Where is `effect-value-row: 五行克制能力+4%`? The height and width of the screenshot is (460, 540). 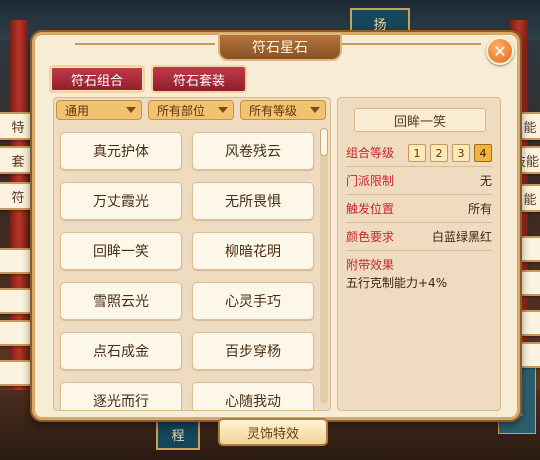
effect-value-row: 五行克制能力+4% is located at coordinates (421, 282).